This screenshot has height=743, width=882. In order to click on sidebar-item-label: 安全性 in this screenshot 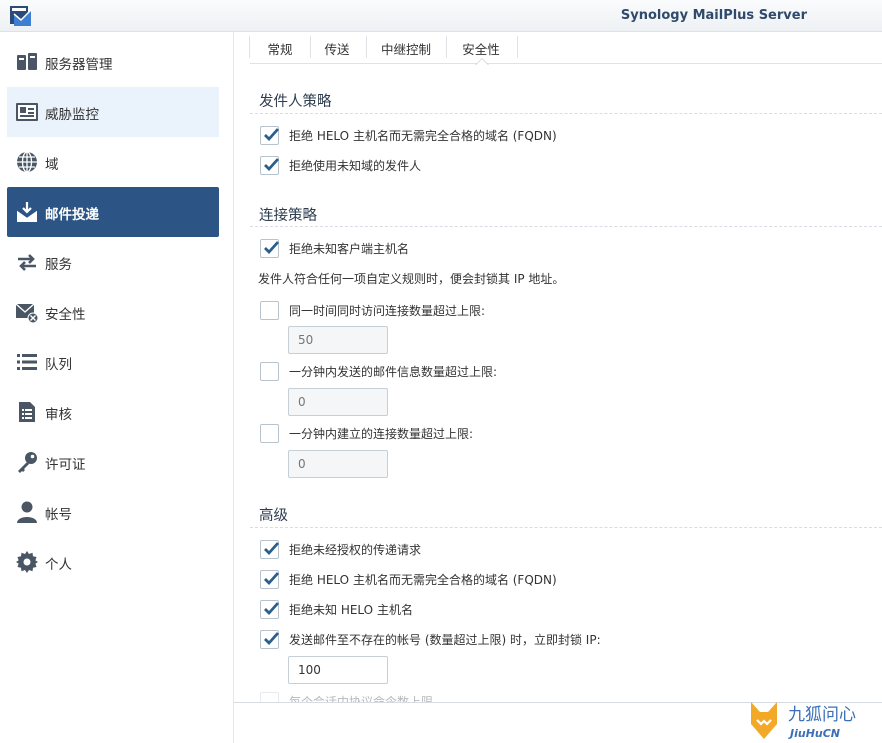, I will do `click(65, 315)`.